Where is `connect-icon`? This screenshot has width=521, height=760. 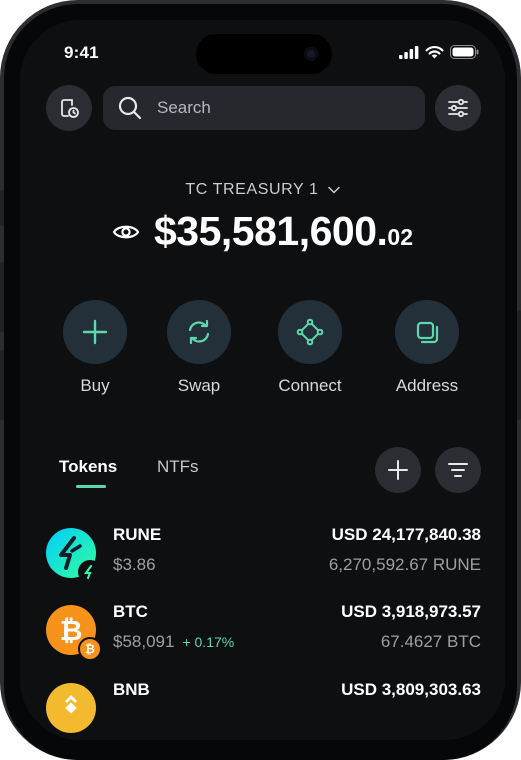 connect-icon is located at coordinates (310, 332).